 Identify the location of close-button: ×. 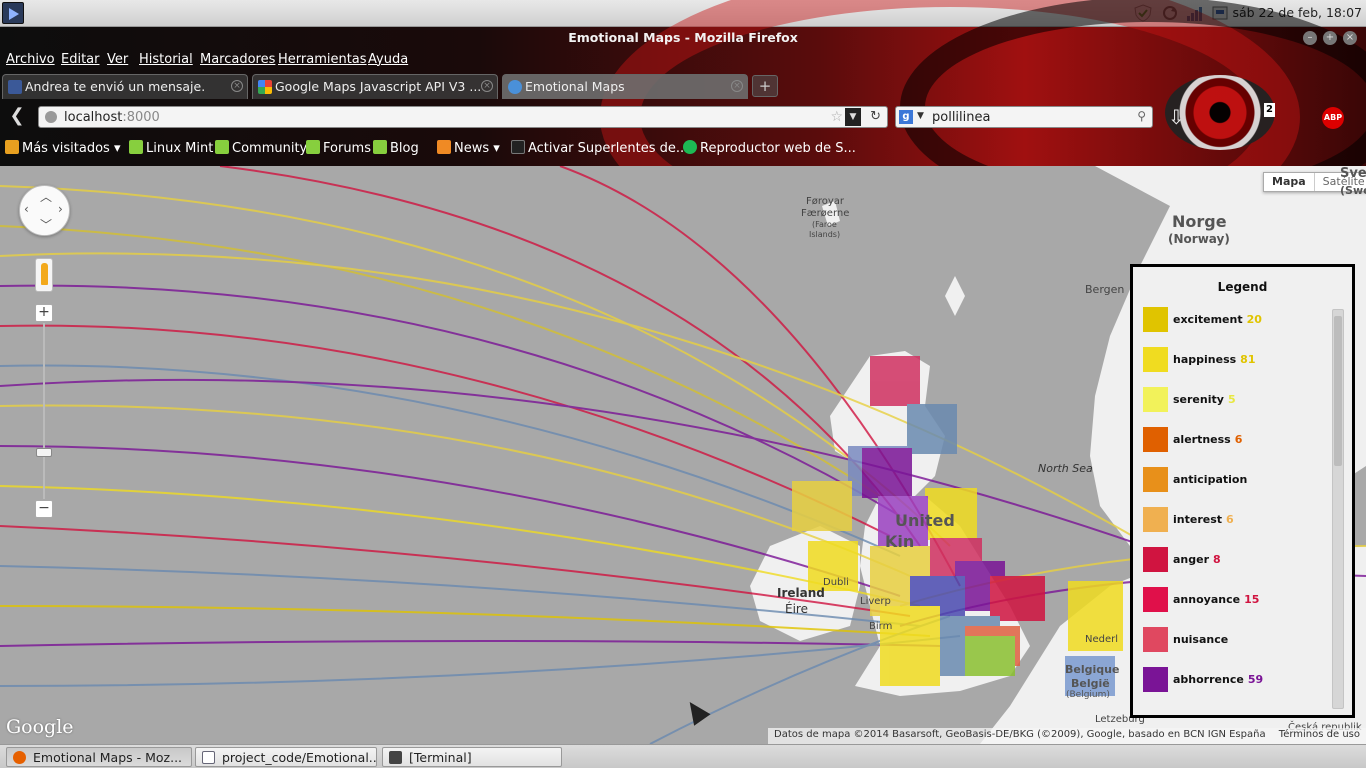
(1350, 38).